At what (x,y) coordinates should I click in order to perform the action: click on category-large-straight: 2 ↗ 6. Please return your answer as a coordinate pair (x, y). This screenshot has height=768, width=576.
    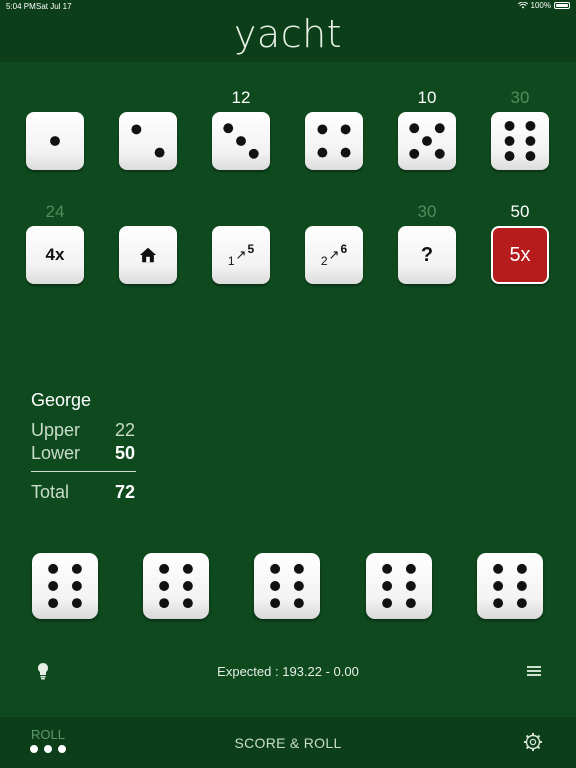
    Looking at the image, I should click on (334, 255).